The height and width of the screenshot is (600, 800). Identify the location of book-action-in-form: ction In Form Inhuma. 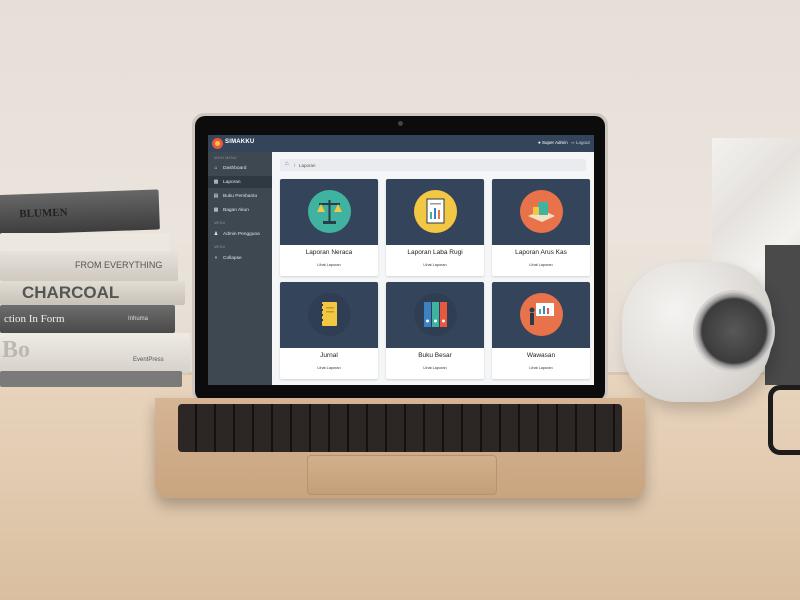
(87, 319).